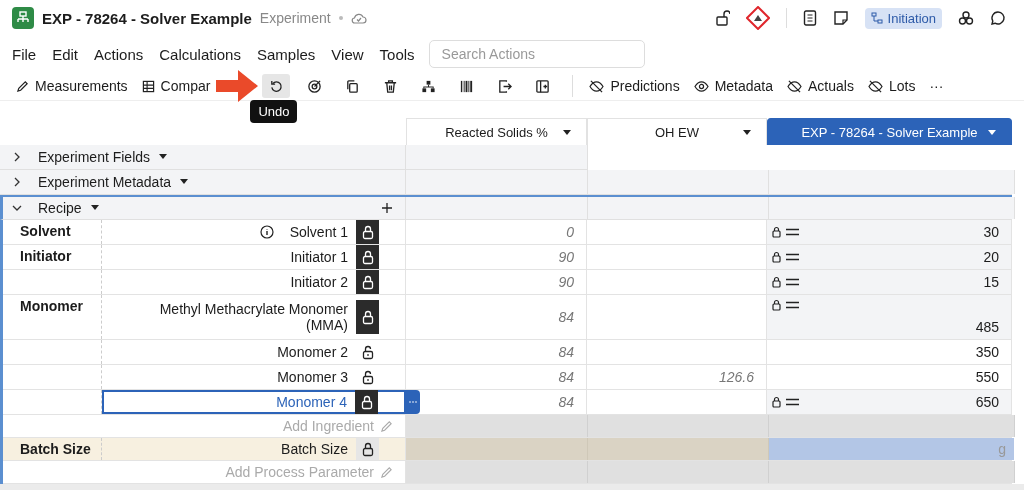 This screenshot has height=490, width=1024. What do you see at coordinates (254, 352) in the screenshot?
I see `ingredient-cell: Monomer 2` at bounding box center [254, 352].